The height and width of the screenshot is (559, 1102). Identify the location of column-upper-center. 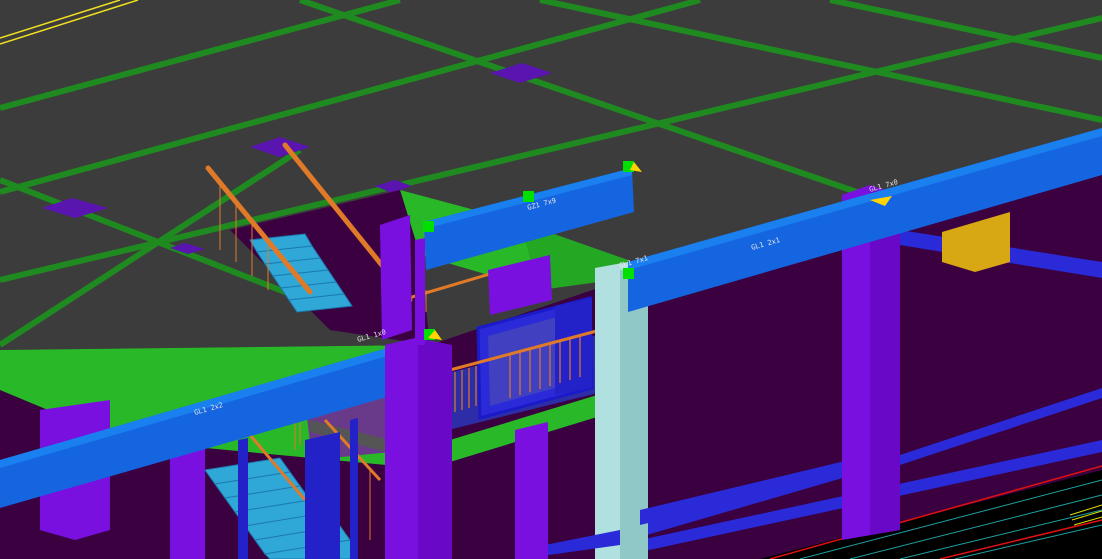
(420, 291).